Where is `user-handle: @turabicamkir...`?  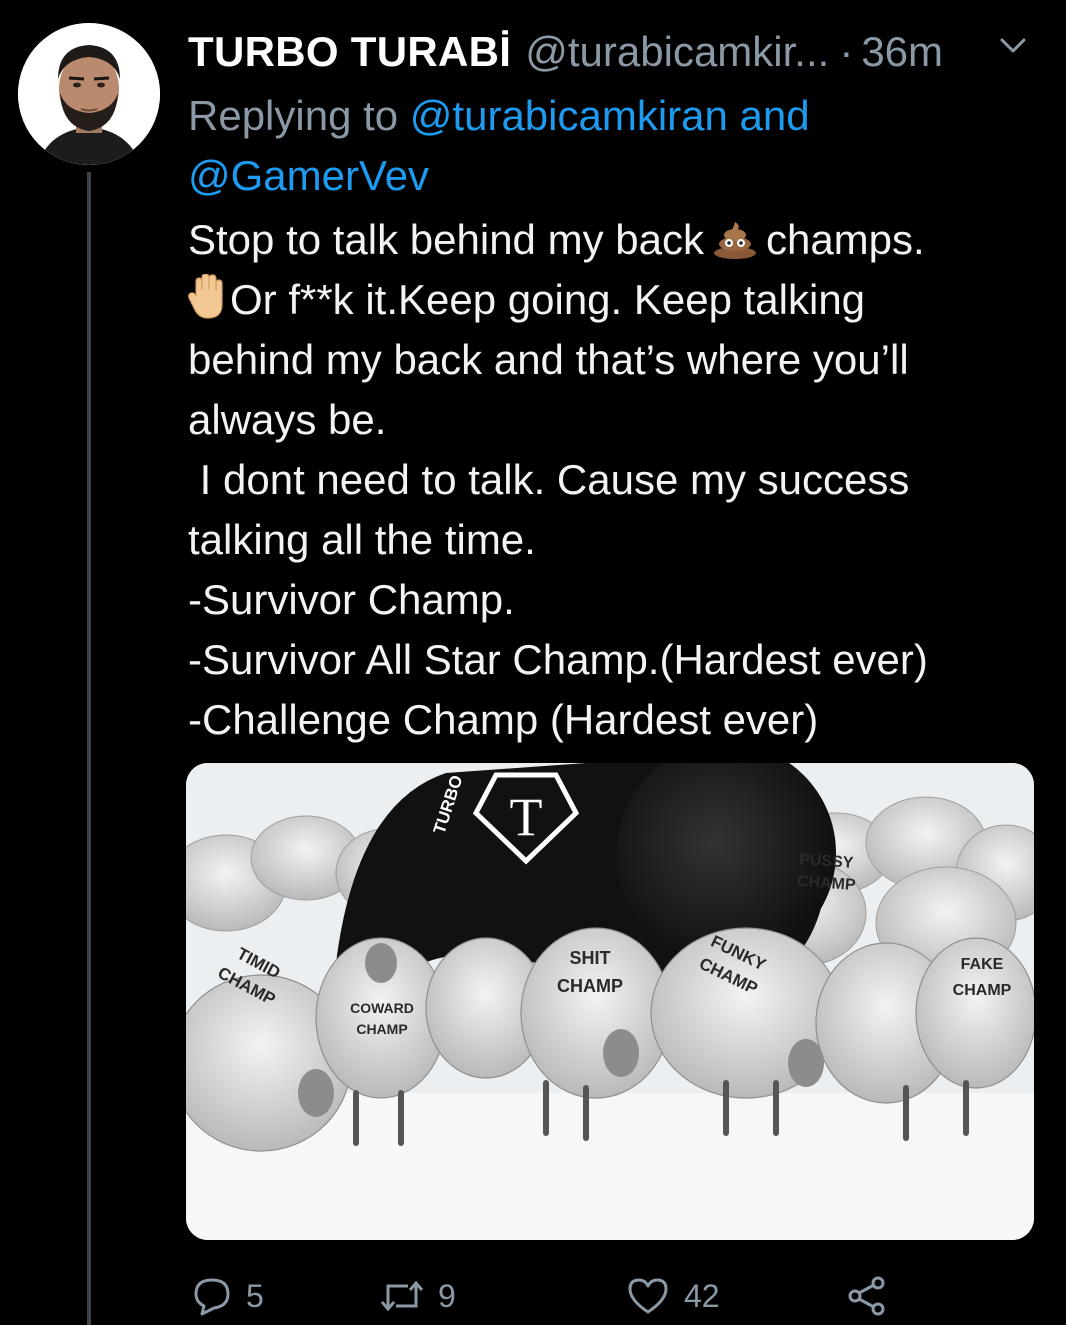 user-handle: @turabicamkir... is located at coordinates (677, 52).